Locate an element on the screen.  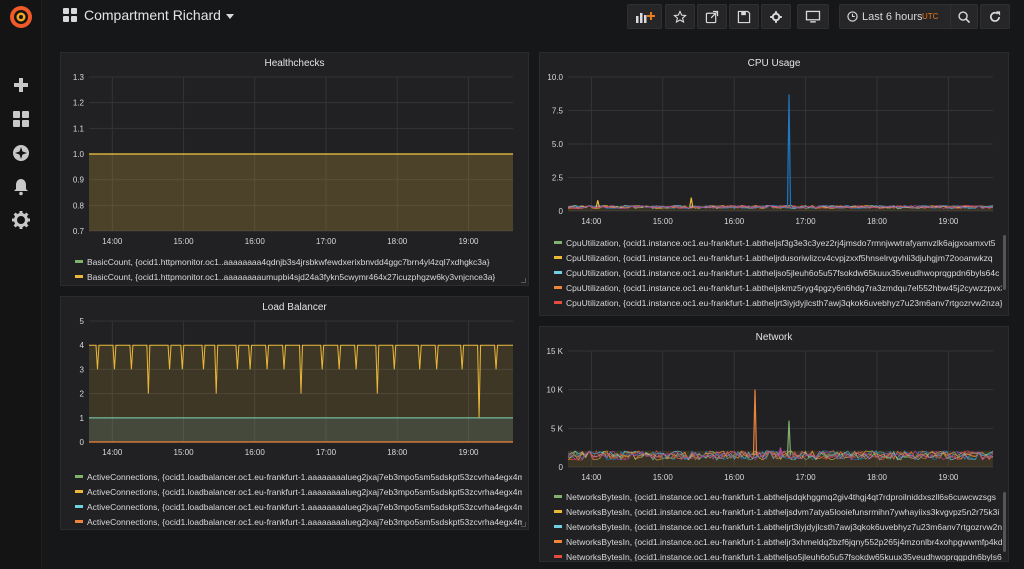
y-tick-label: 3 is located at coordinates (82, 369).